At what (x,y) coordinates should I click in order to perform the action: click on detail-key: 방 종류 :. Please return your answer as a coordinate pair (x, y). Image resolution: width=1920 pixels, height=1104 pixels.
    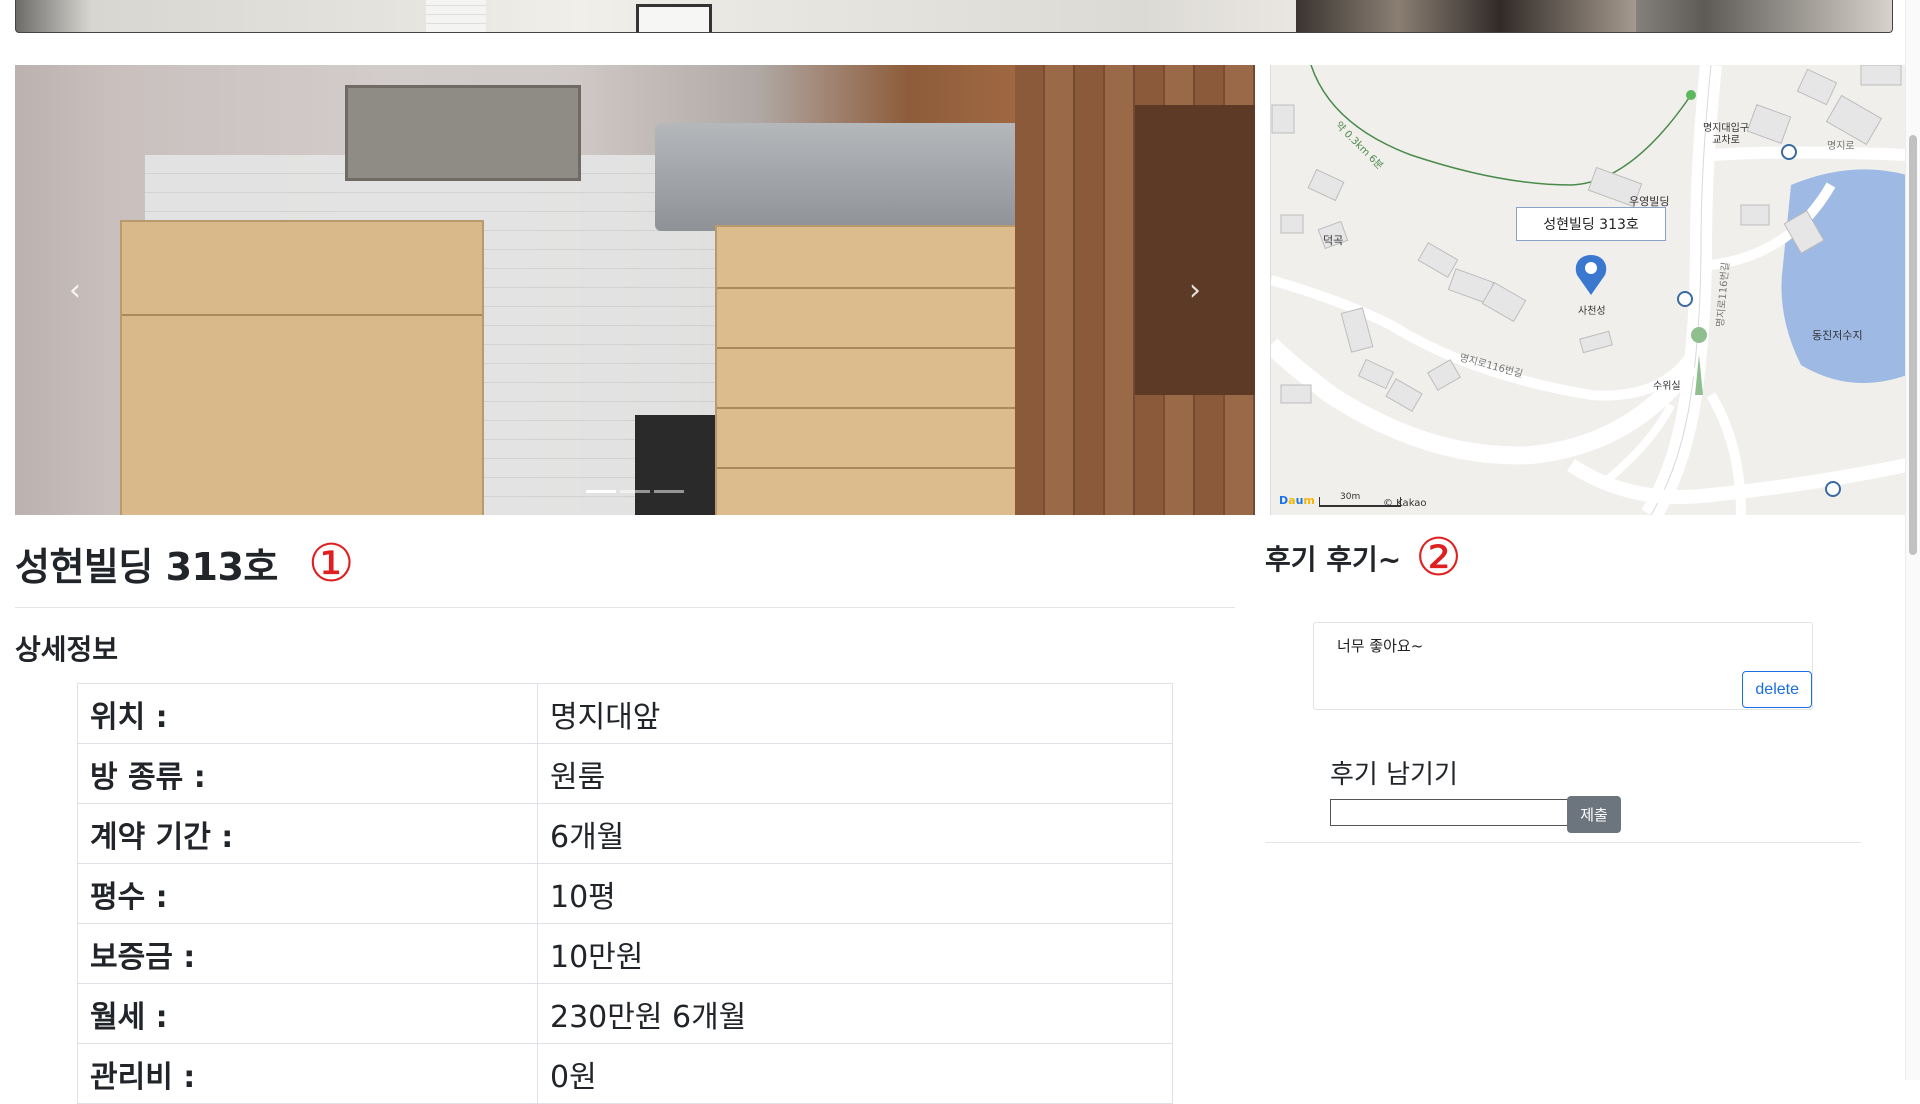
    Looking at the image, I should click on (307, 773).